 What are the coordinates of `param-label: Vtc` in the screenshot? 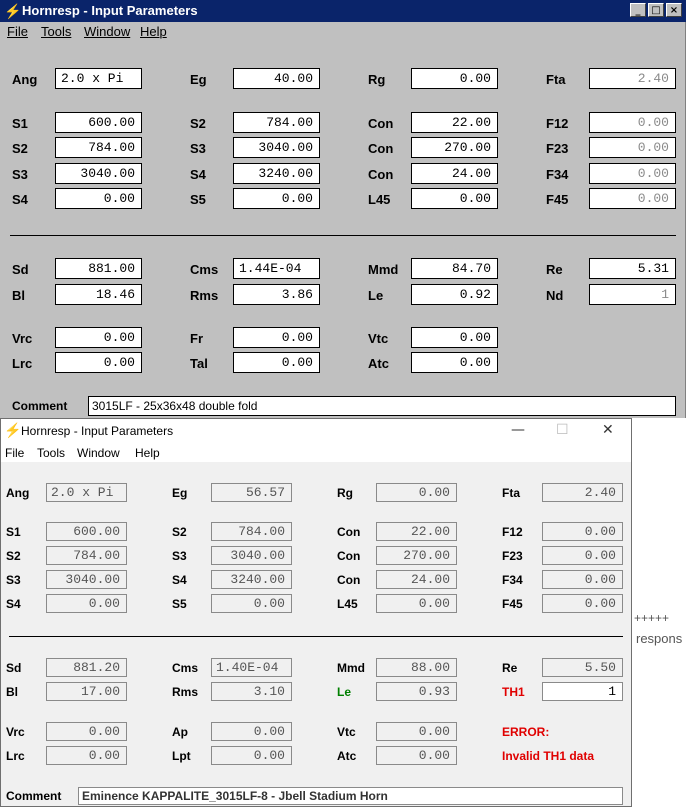 It's located at (346, 732).